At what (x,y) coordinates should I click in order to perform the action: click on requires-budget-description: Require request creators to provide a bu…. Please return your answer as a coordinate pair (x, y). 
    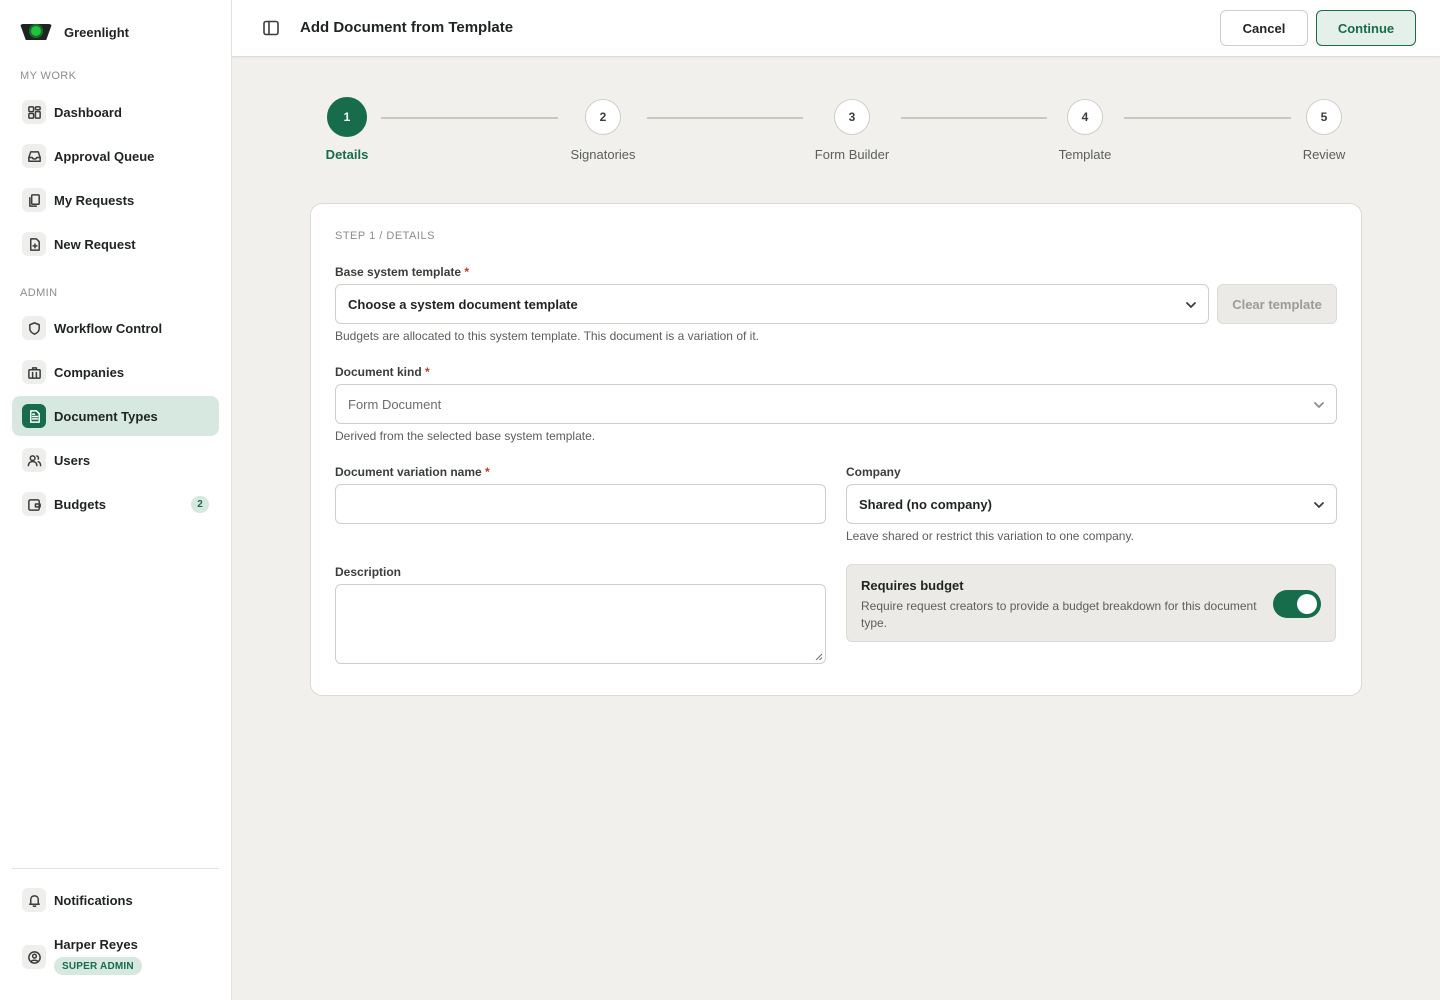
    Looking at the image, I should click on (1059, 614).